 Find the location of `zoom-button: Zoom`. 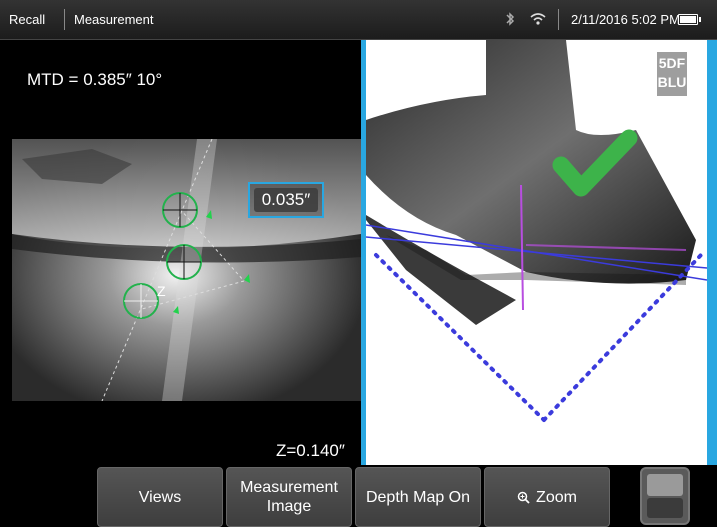

zoom-button: Zoom is located at coordinates (547, 497).